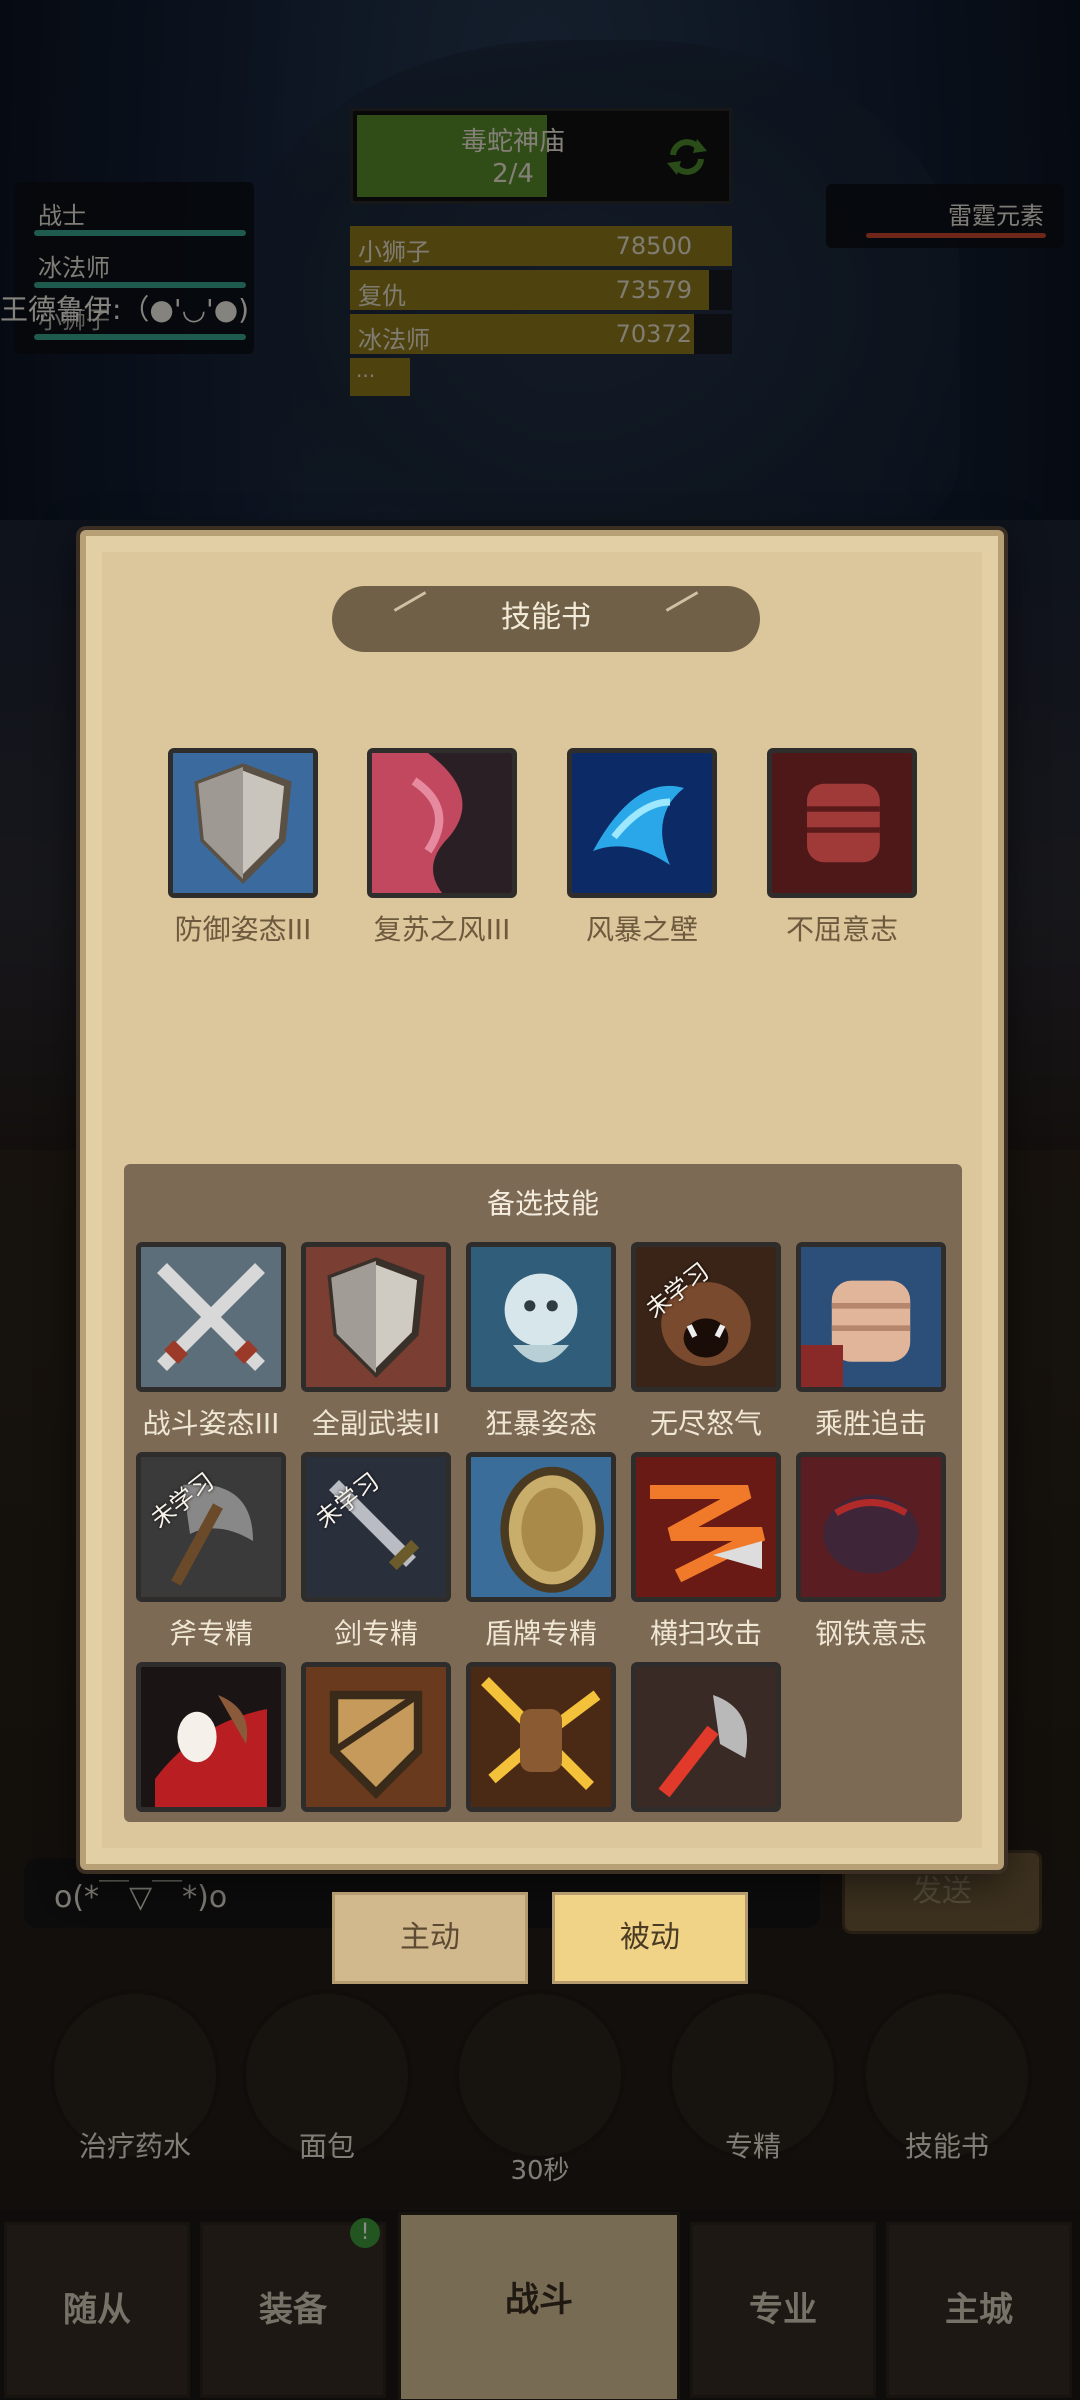 The image size is (1080, 2400). Describe the element at coordinates (641, 929) in the screenshot. I see `skill-label: 风暴之壁` at that location.